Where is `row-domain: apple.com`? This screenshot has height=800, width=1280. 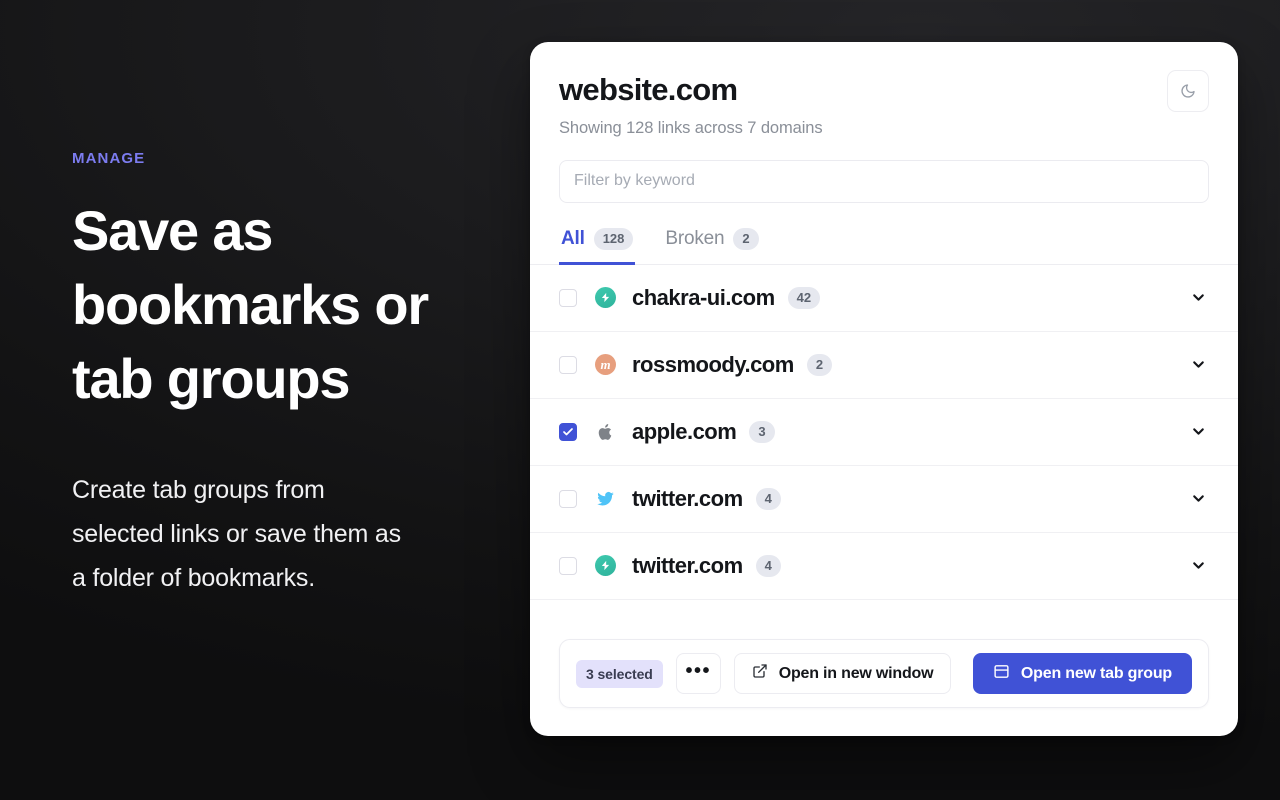
row-domain: apple.com is located at coordinates (684, 431).